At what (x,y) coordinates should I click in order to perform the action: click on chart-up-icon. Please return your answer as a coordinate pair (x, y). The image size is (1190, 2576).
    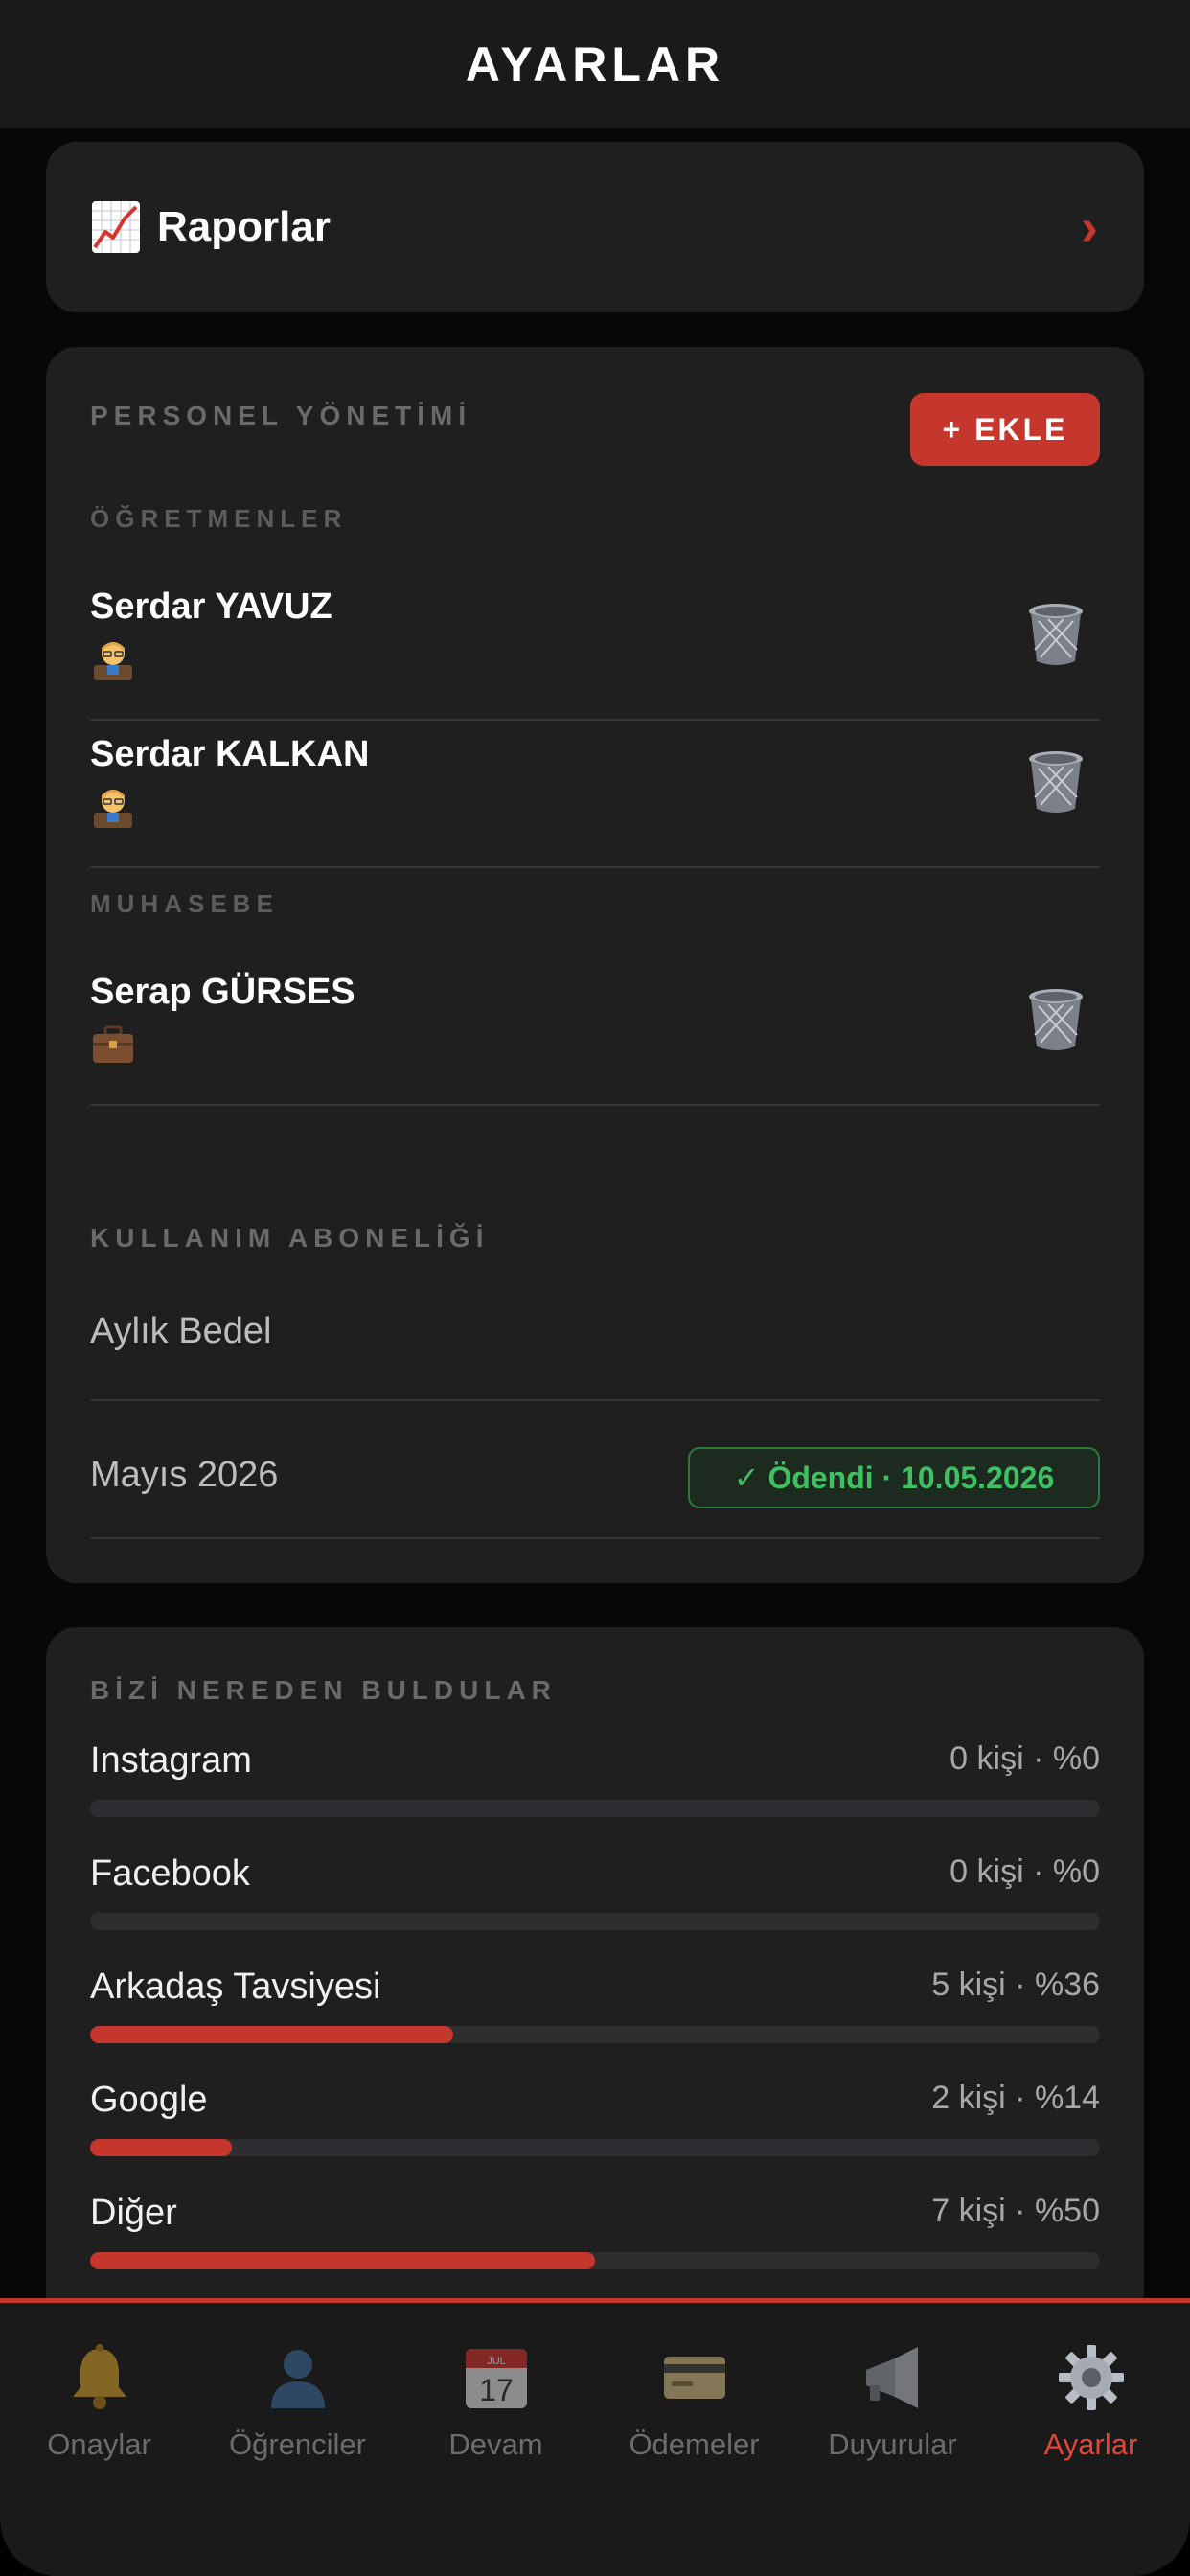
    Looking at the image, I should click on (116, 227).